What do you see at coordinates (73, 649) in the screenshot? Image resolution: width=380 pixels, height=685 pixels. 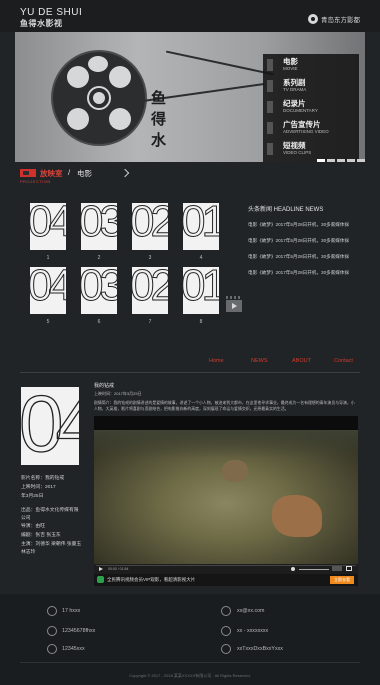 I see `footer-qq: 12345xxx` at bounding box center [73, 649].